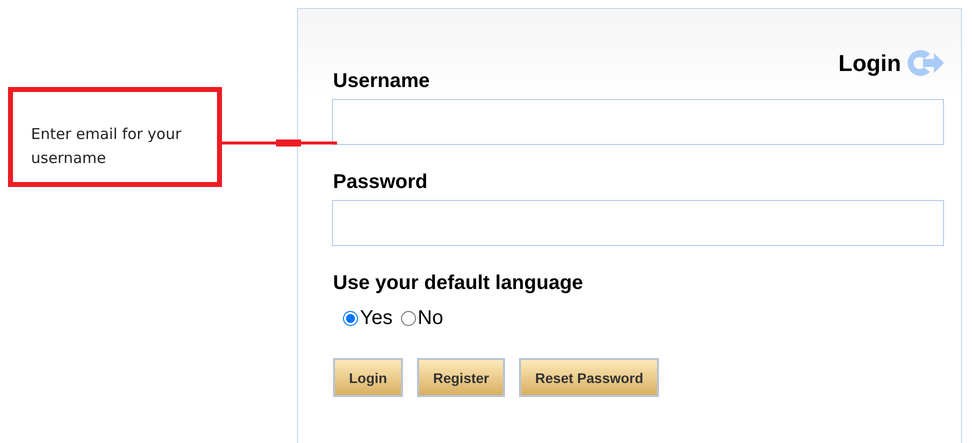  What do you see at coordinates (869, 63) in the screenshot?
I see `login-title: Login` at bounding box center [869, 63].